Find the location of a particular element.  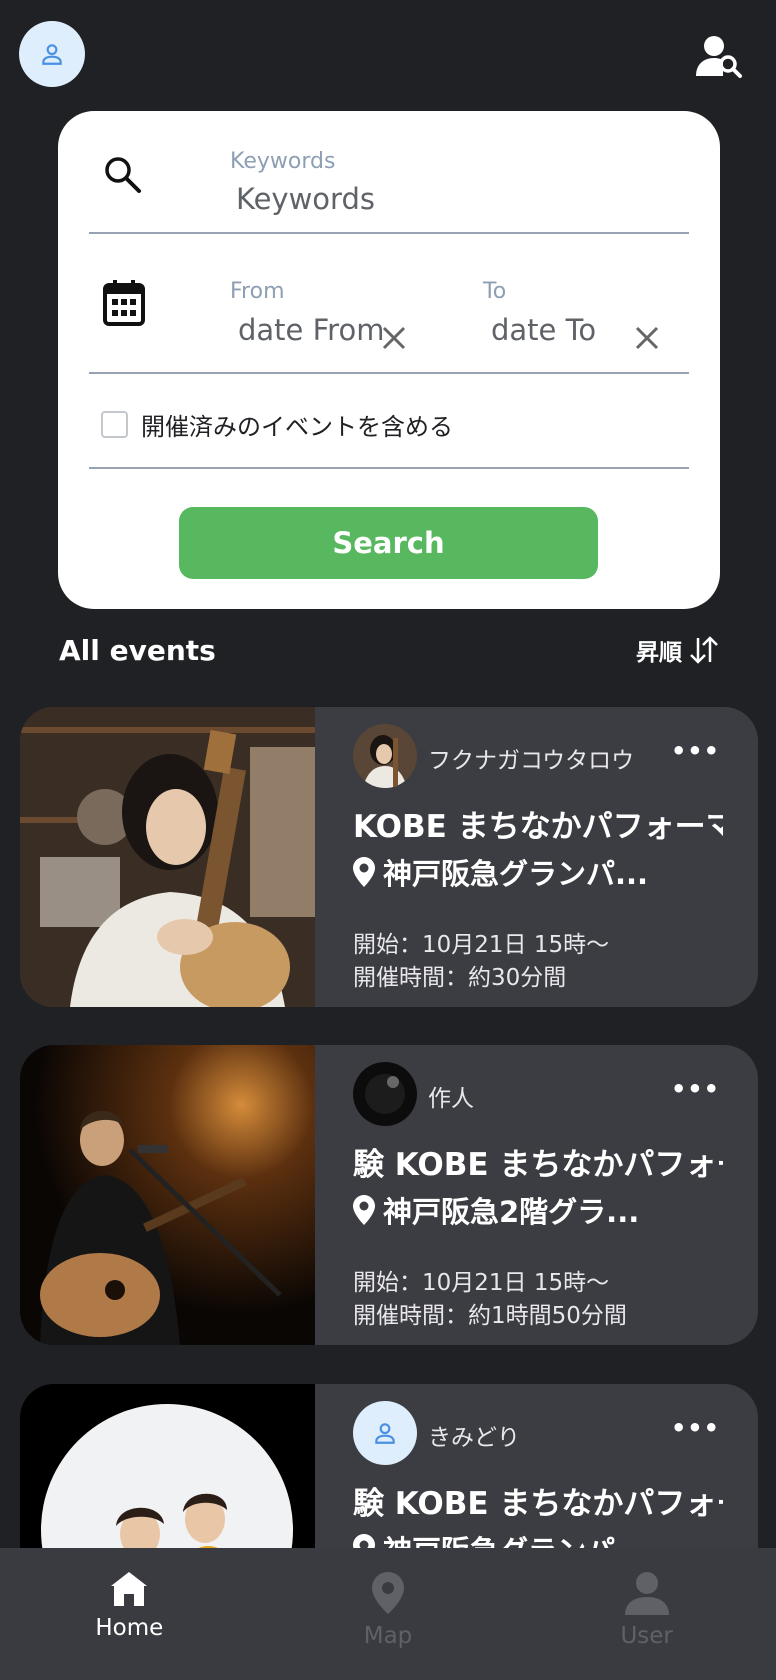

nav-home-label: Home is located at coordinates (129, 1628).